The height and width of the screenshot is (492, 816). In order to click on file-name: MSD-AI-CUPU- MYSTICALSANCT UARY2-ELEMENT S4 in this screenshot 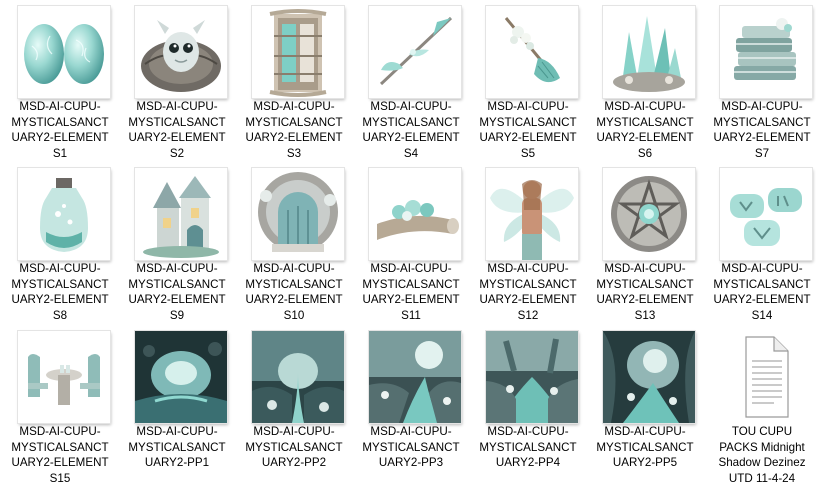, I will do `click(411, 130)`.